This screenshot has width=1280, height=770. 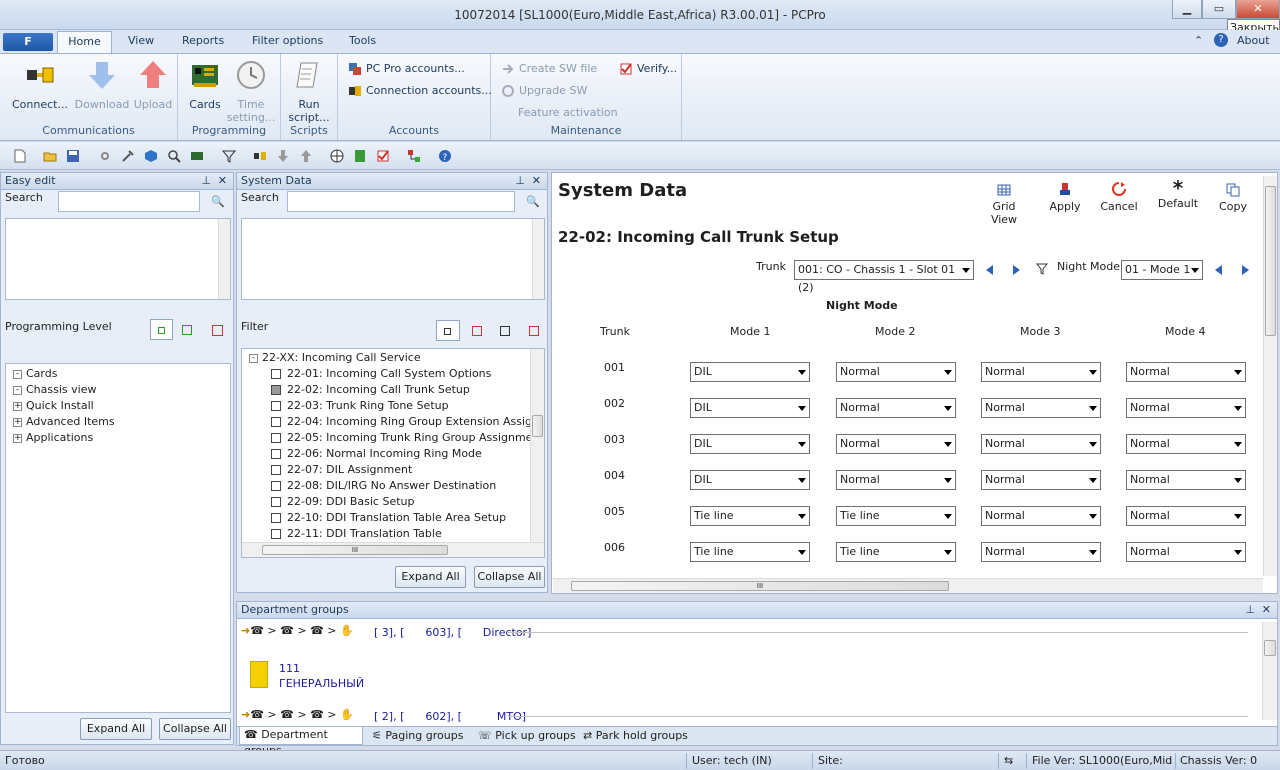 I want to click on tree-item-chassis-view: - Chassis view, so click(x=54, y=389).